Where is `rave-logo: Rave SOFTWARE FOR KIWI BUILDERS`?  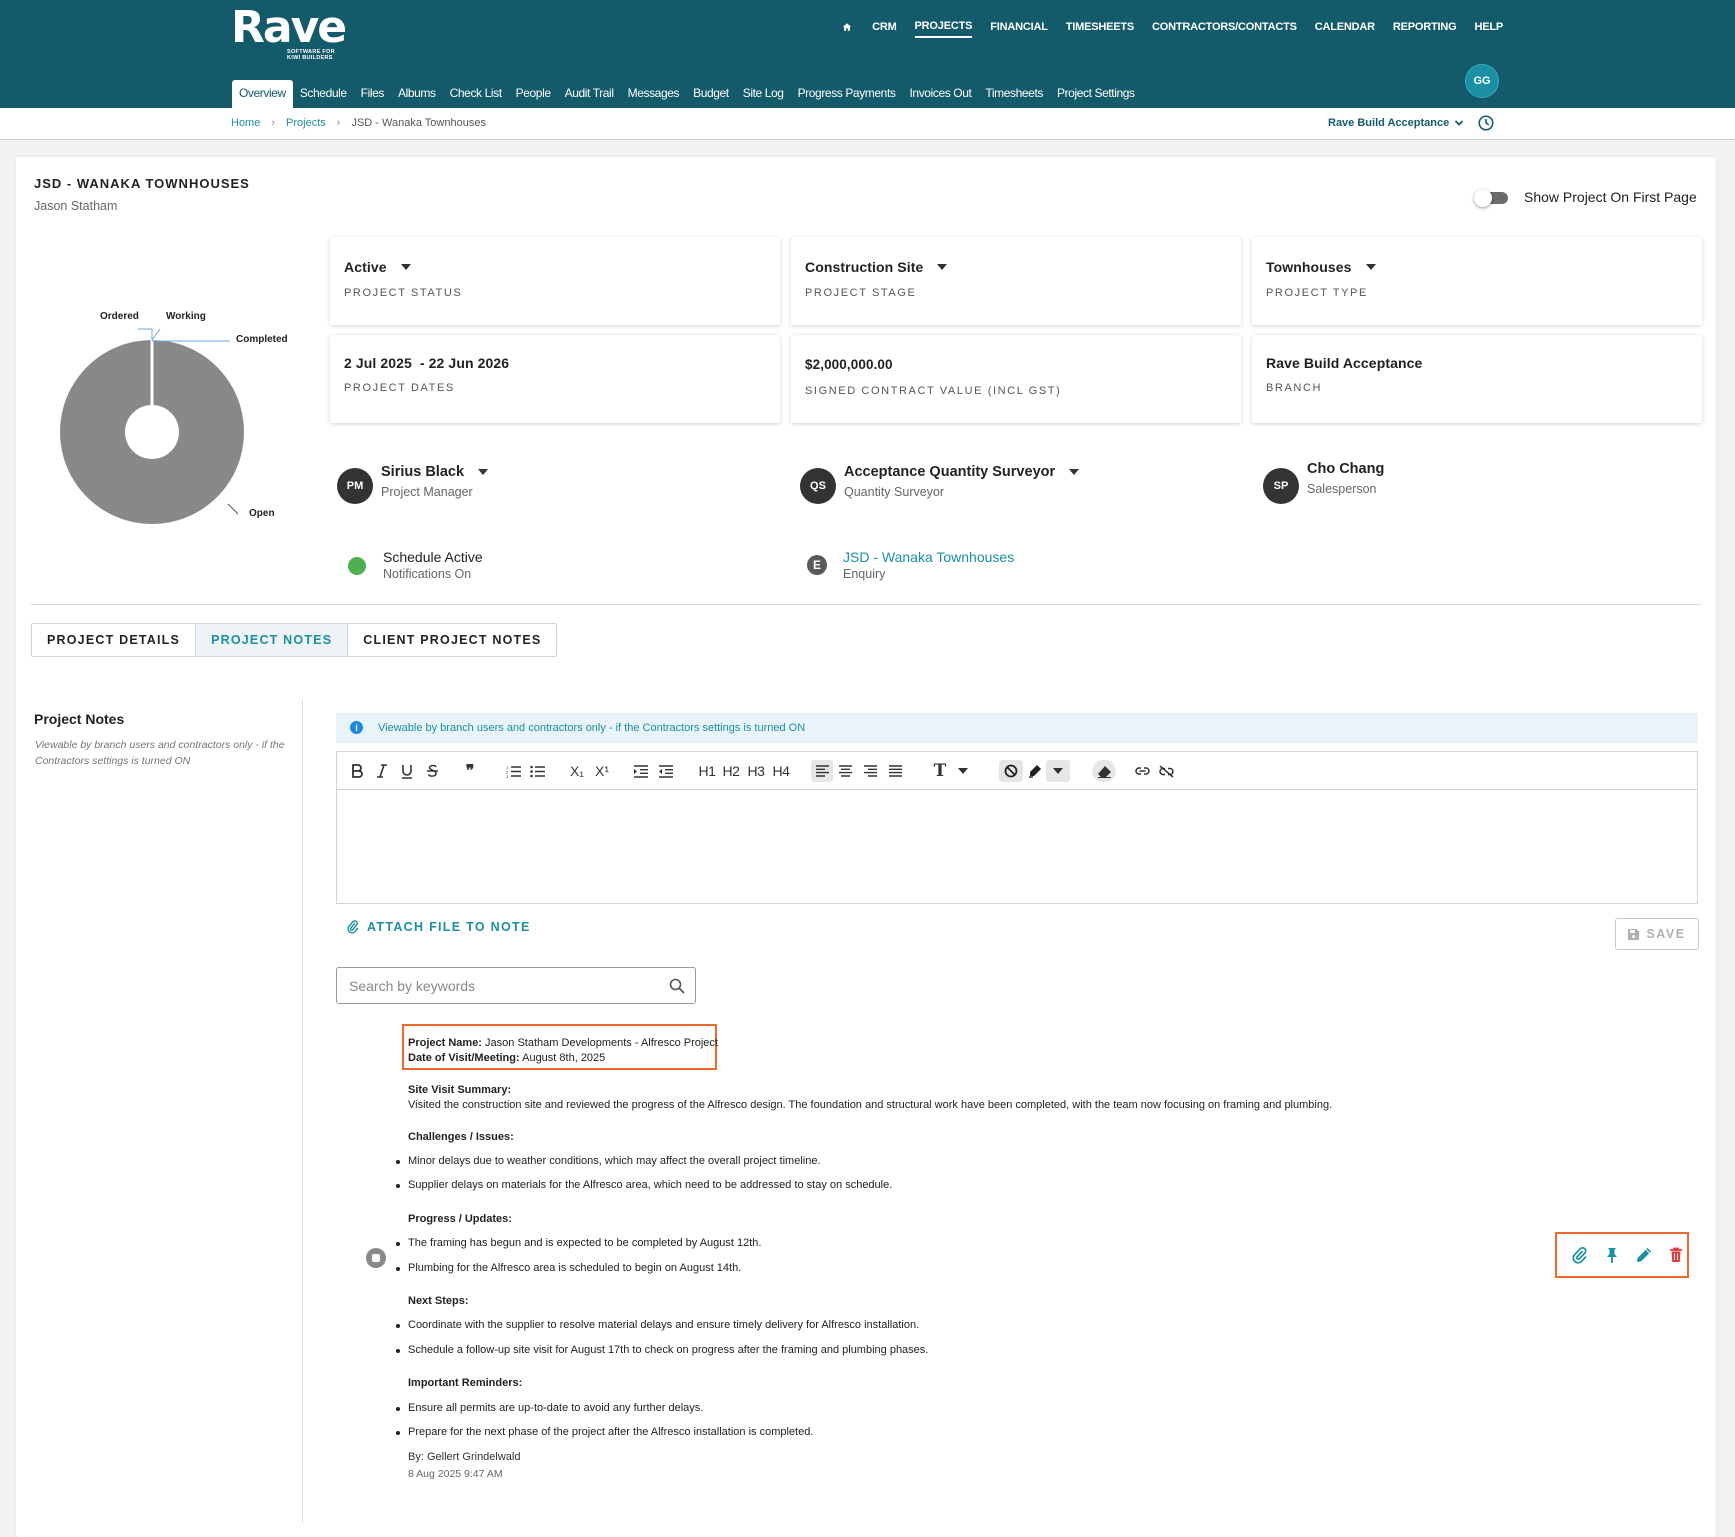 rave-logo: Rave SOFTWARE FOR KIWI BUILDERS is located at coordinates (289, 33).